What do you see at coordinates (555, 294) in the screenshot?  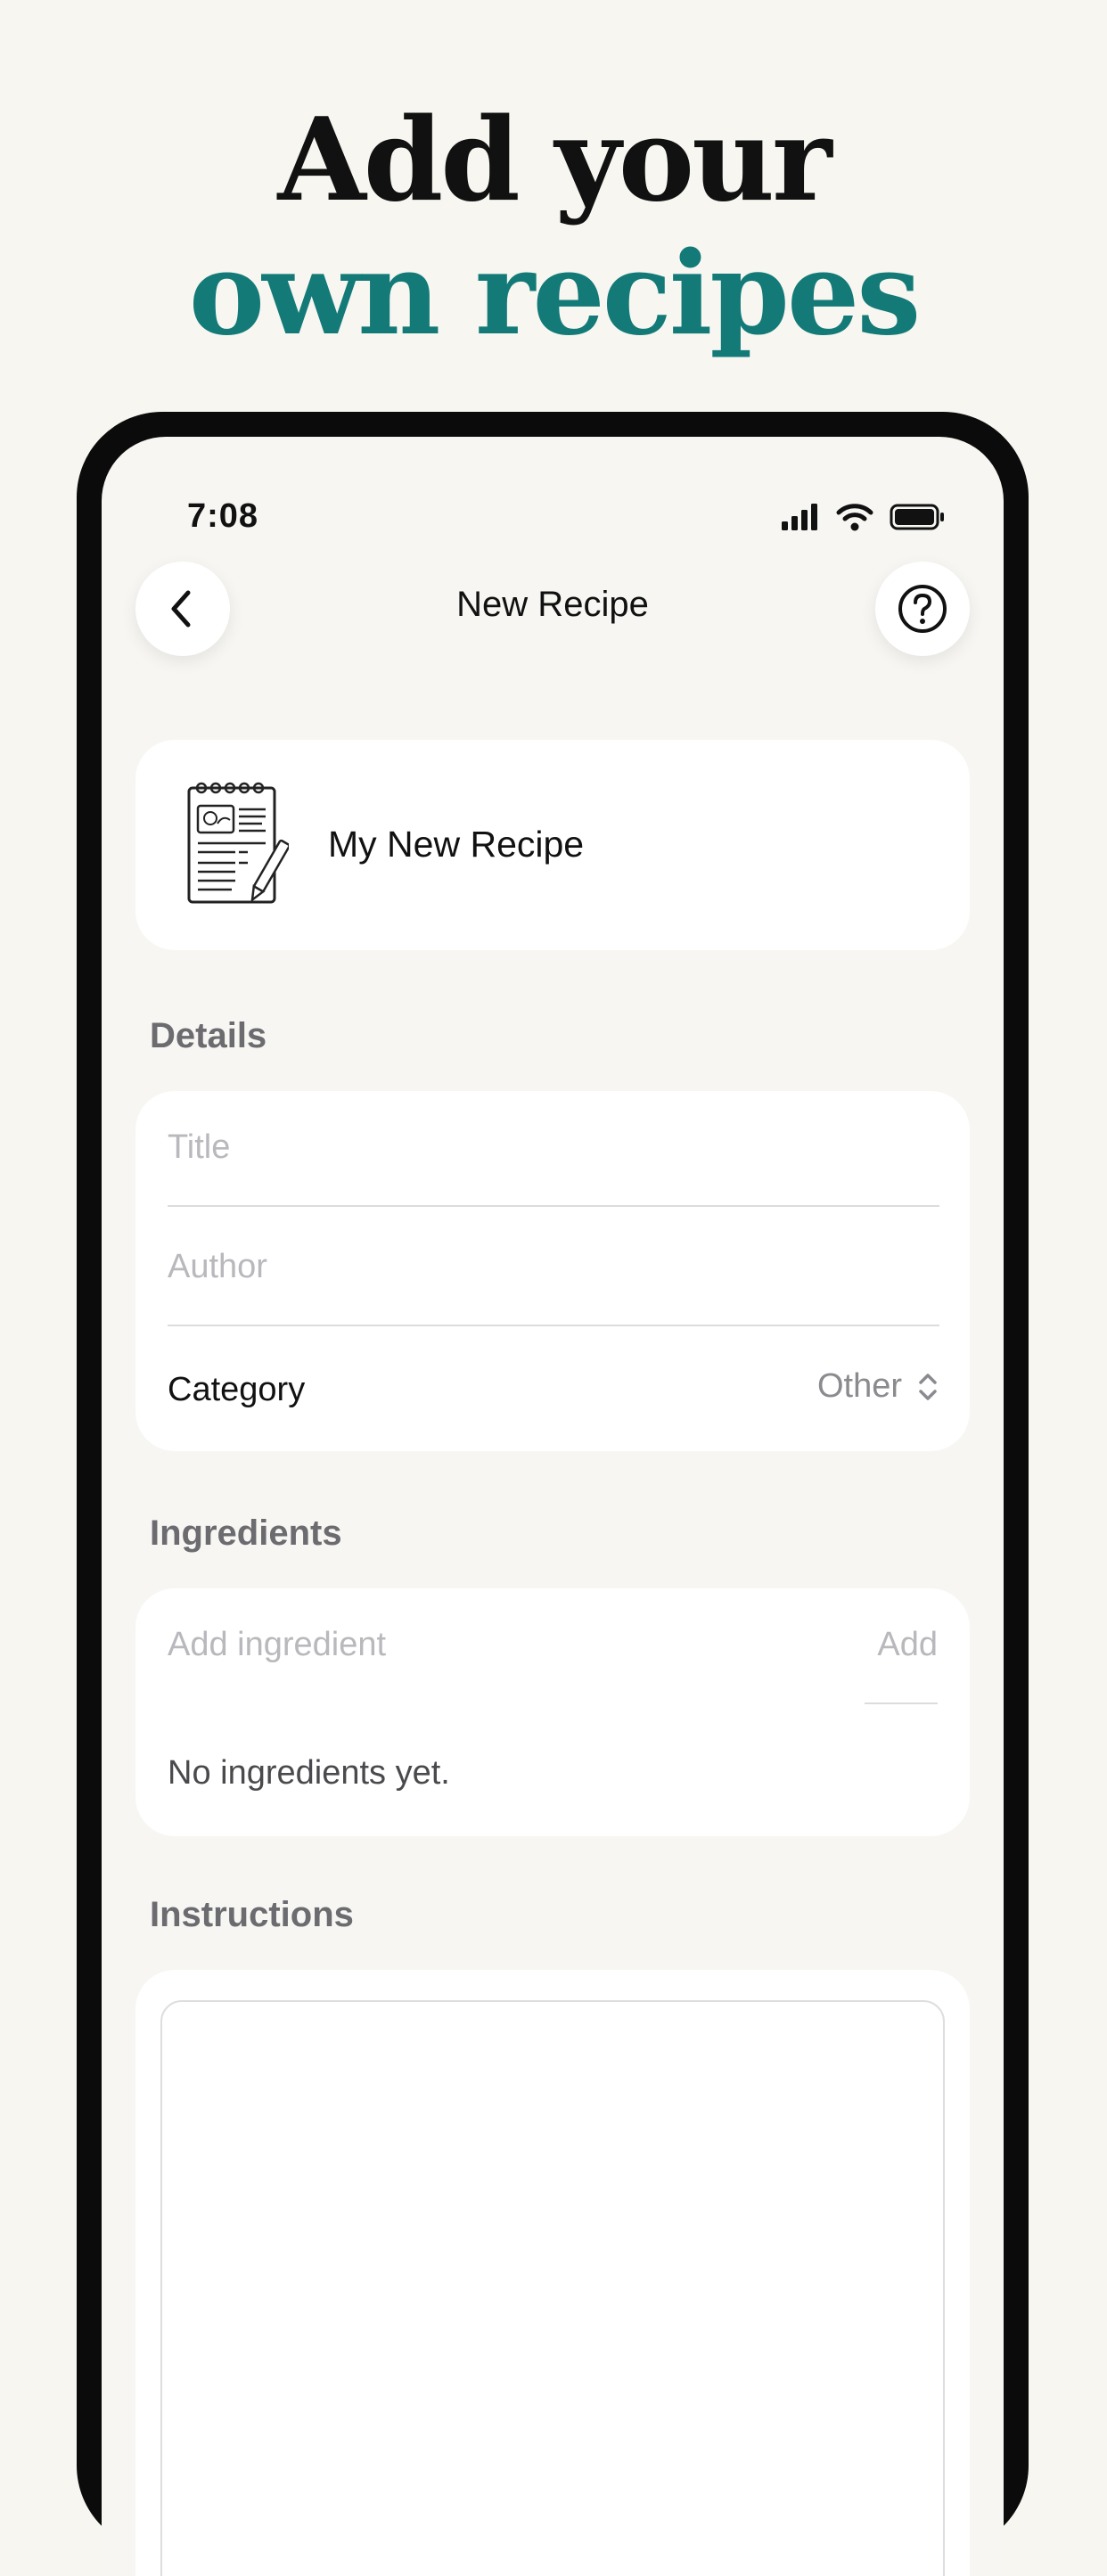 I see `headline-line-2: own recipes` at bounding box center [555, 294].